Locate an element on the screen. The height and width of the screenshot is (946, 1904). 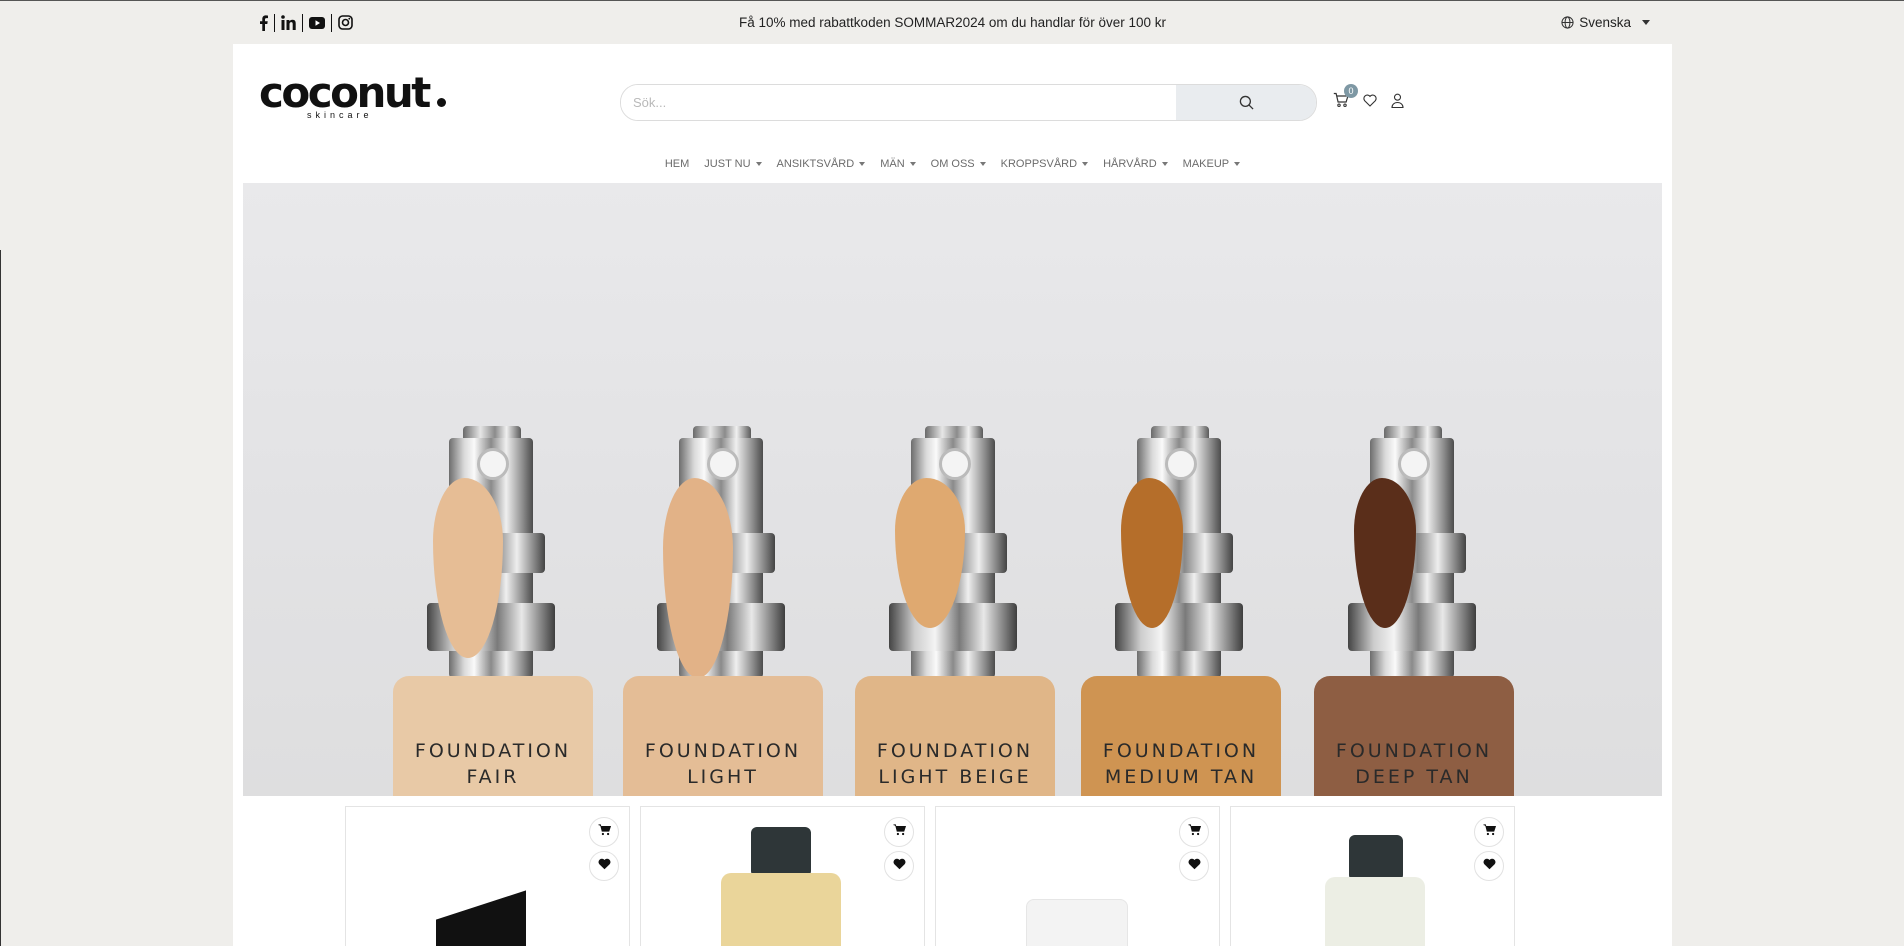
search-icon is located at coordinates (1246, 102).